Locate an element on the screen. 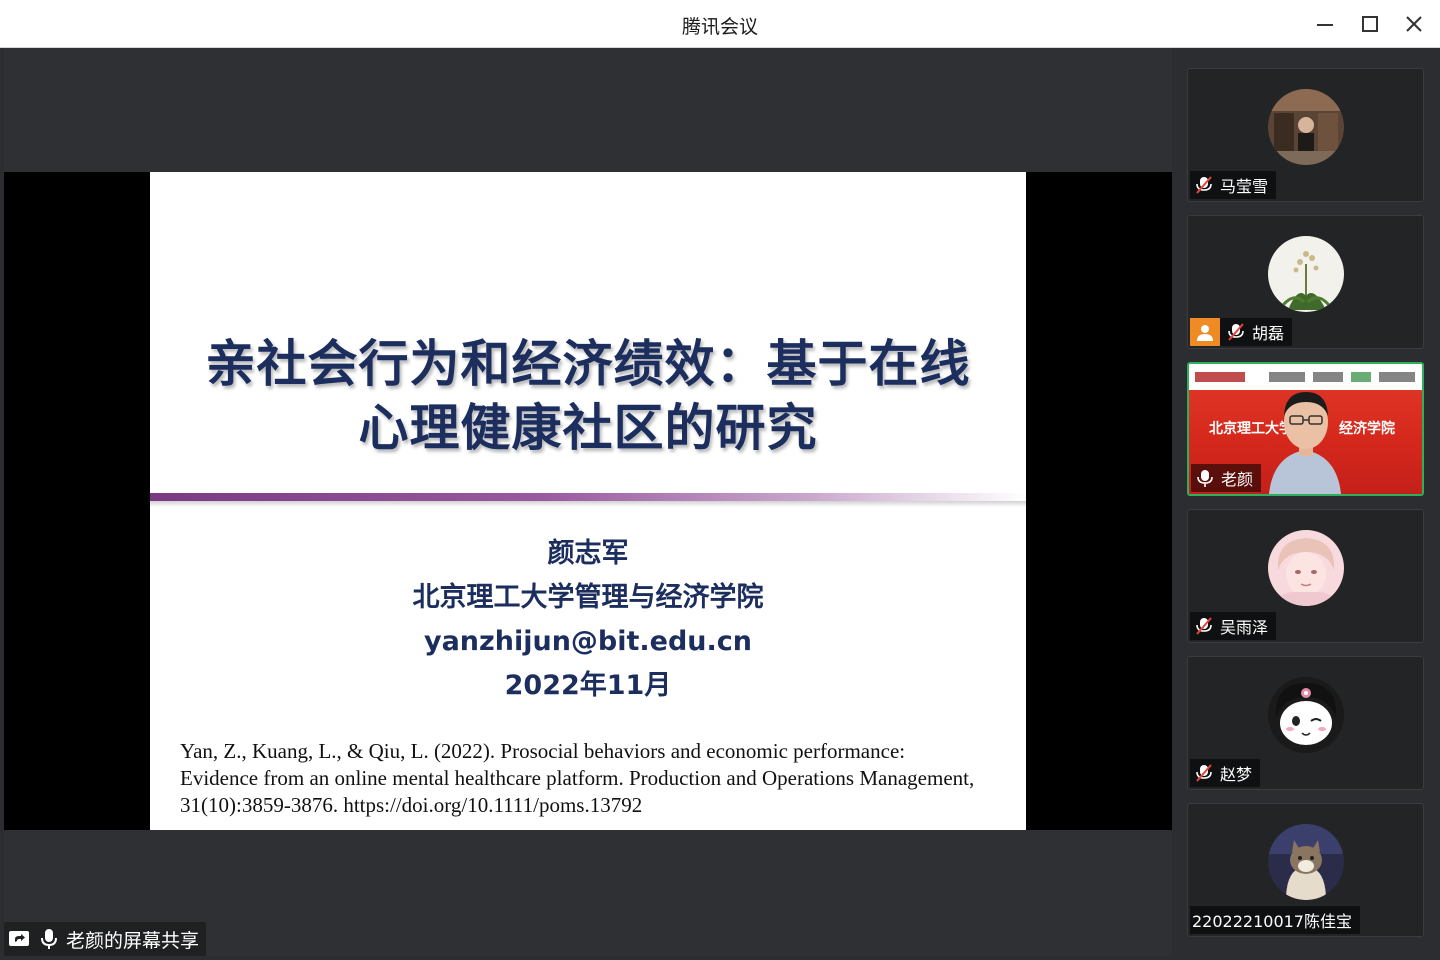 Image resolution: width=1440 pixels, height=960 pixels. participant-nameplate: 胡磊 is located at coordinates (1241, 332).